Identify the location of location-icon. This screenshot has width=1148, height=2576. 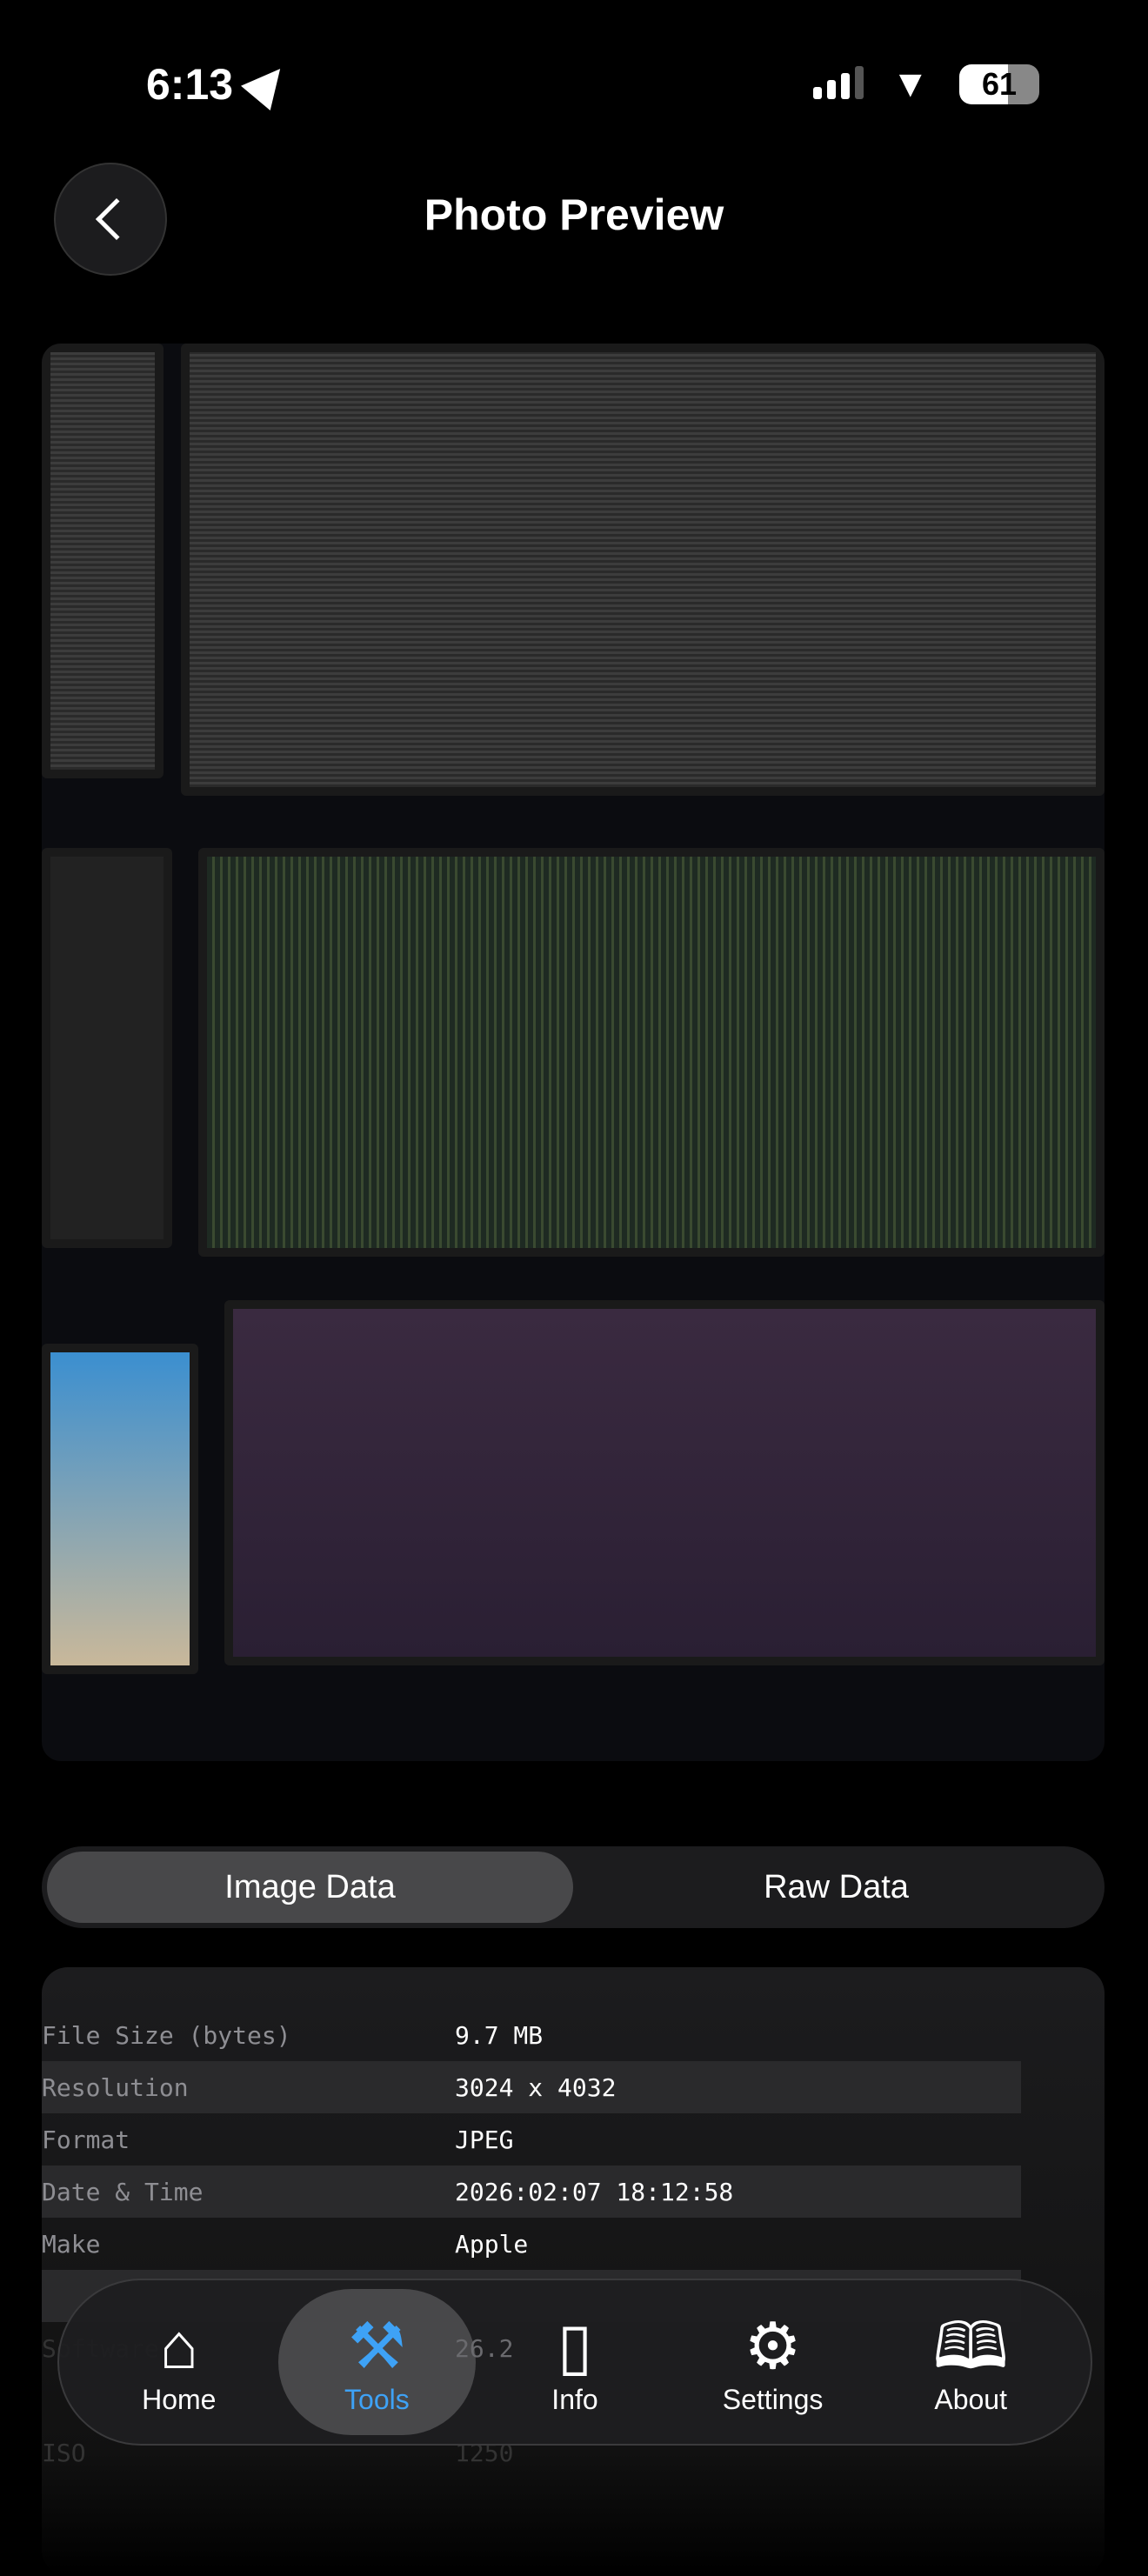
(268, 83).